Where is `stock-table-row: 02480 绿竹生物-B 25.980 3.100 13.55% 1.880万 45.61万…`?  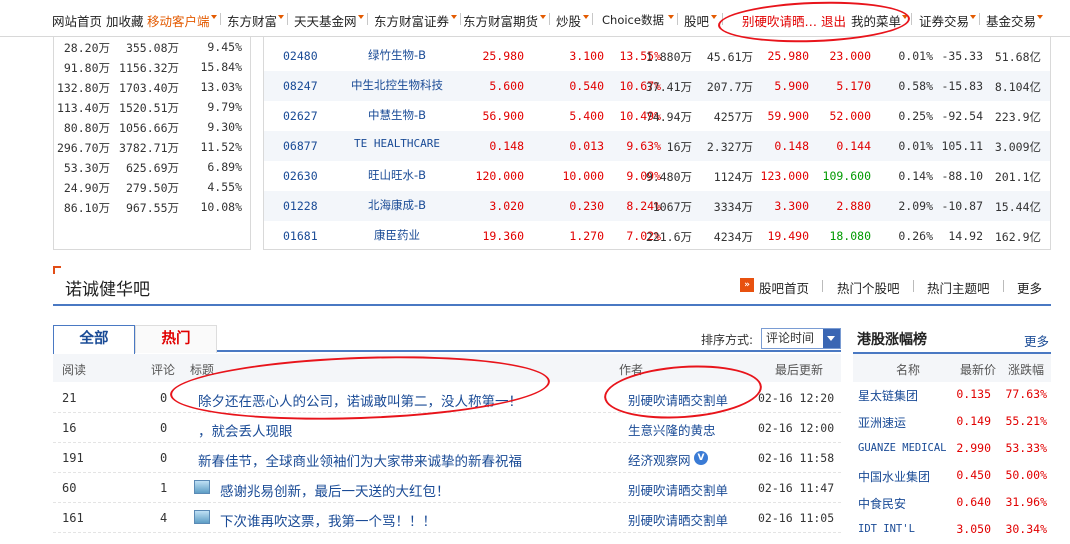
stock-table-row: 02480 绿竹生物-B 25.980 3.100 13.55% 1.880万 45.61万… is located at coordinates (657, 56).